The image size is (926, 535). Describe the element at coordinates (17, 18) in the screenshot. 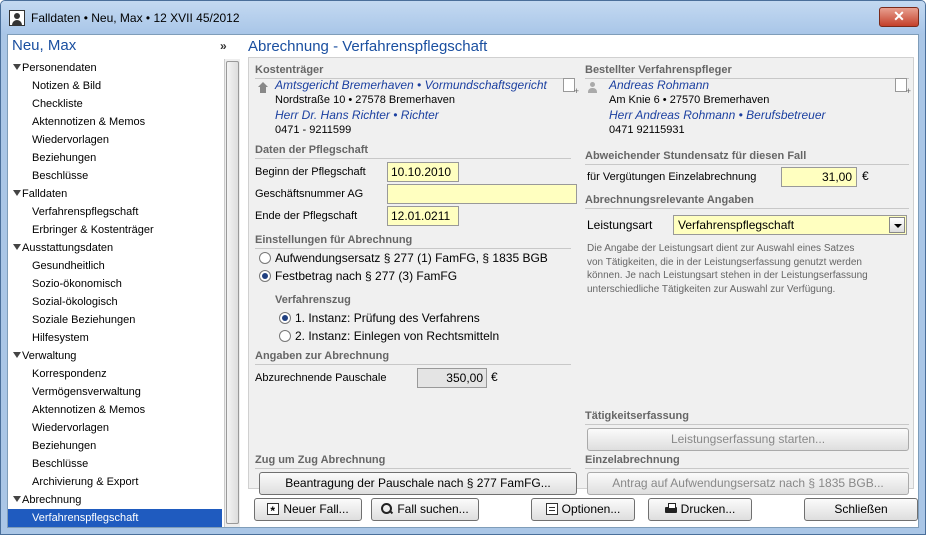

I see `person-app-icon` at that location.